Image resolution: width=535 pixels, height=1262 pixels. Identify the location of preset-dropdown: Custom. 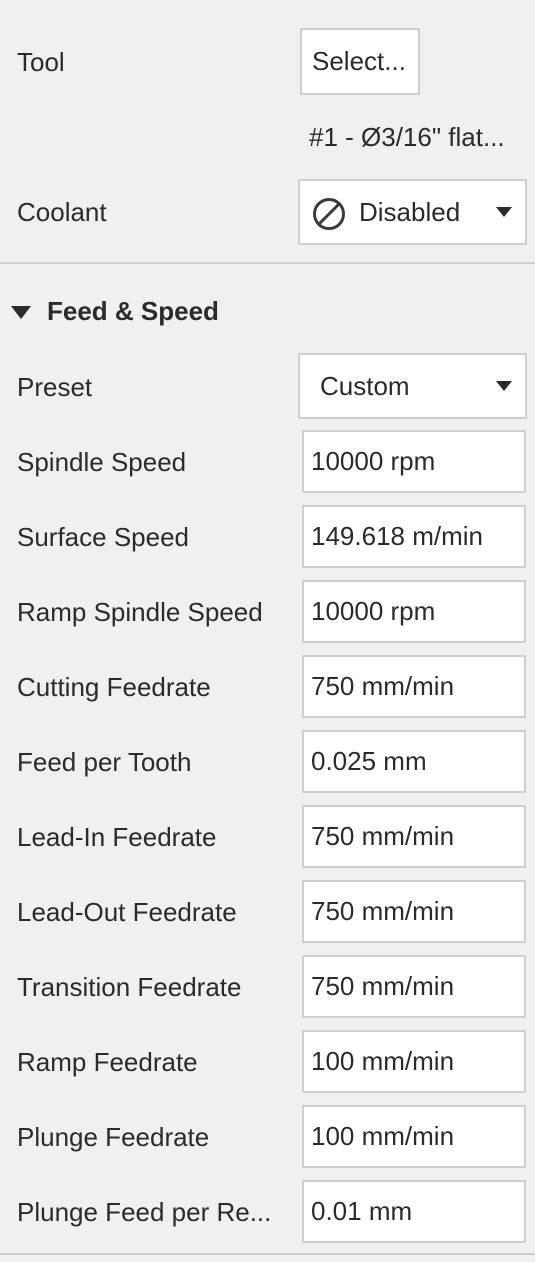
(412, 386).